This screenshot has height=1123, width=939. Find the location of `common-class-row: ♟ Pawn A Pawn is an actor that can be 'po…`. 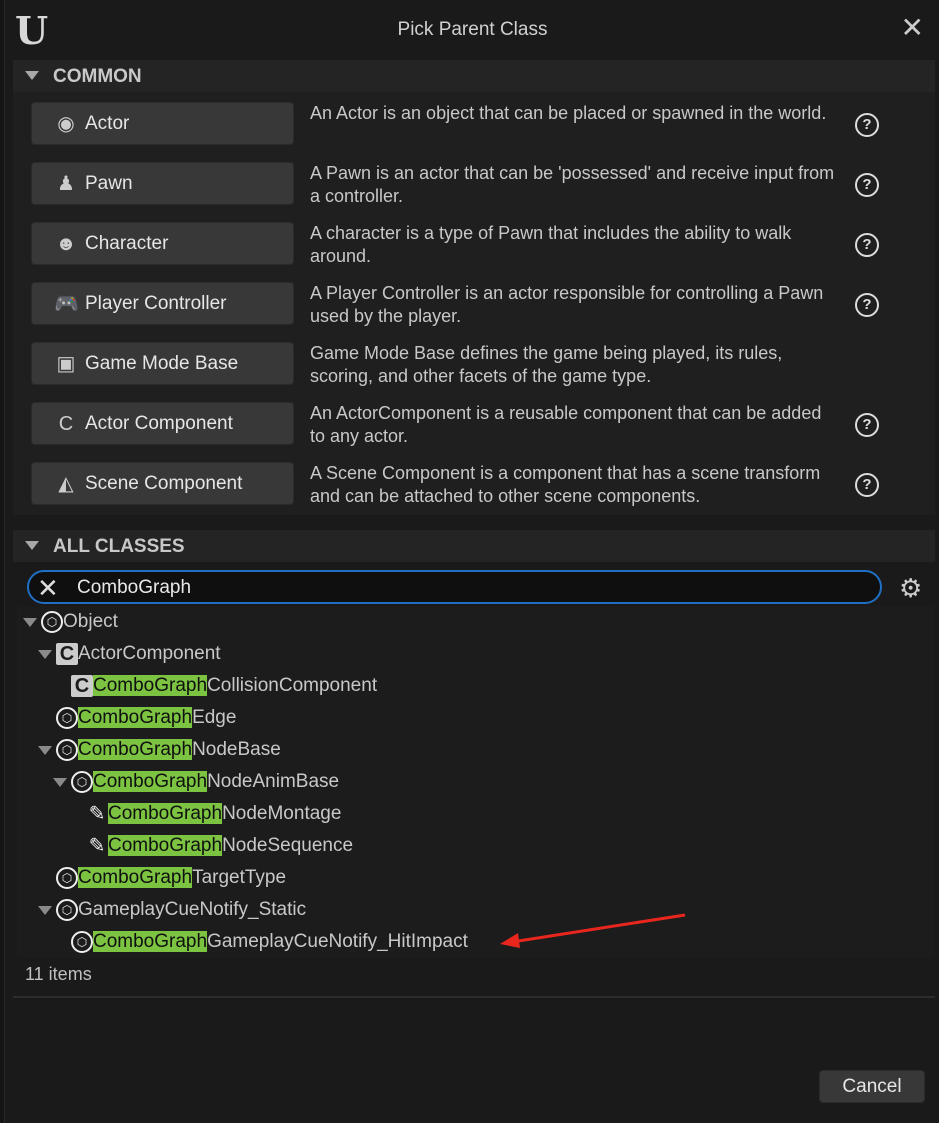

common-class-row: ♟ Pawn A Pawn is an actor that can be 'po… is located at coordinates (474, 182).